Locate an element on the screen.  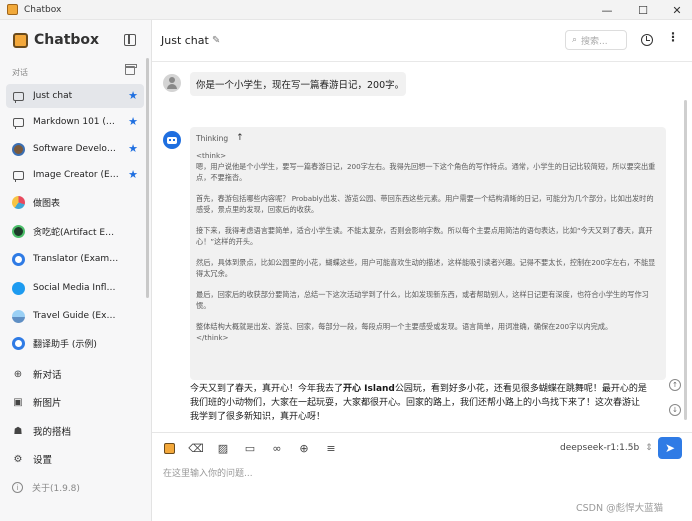
collapse-arrow-icon: ↑ is located at coordinates (240, 138).